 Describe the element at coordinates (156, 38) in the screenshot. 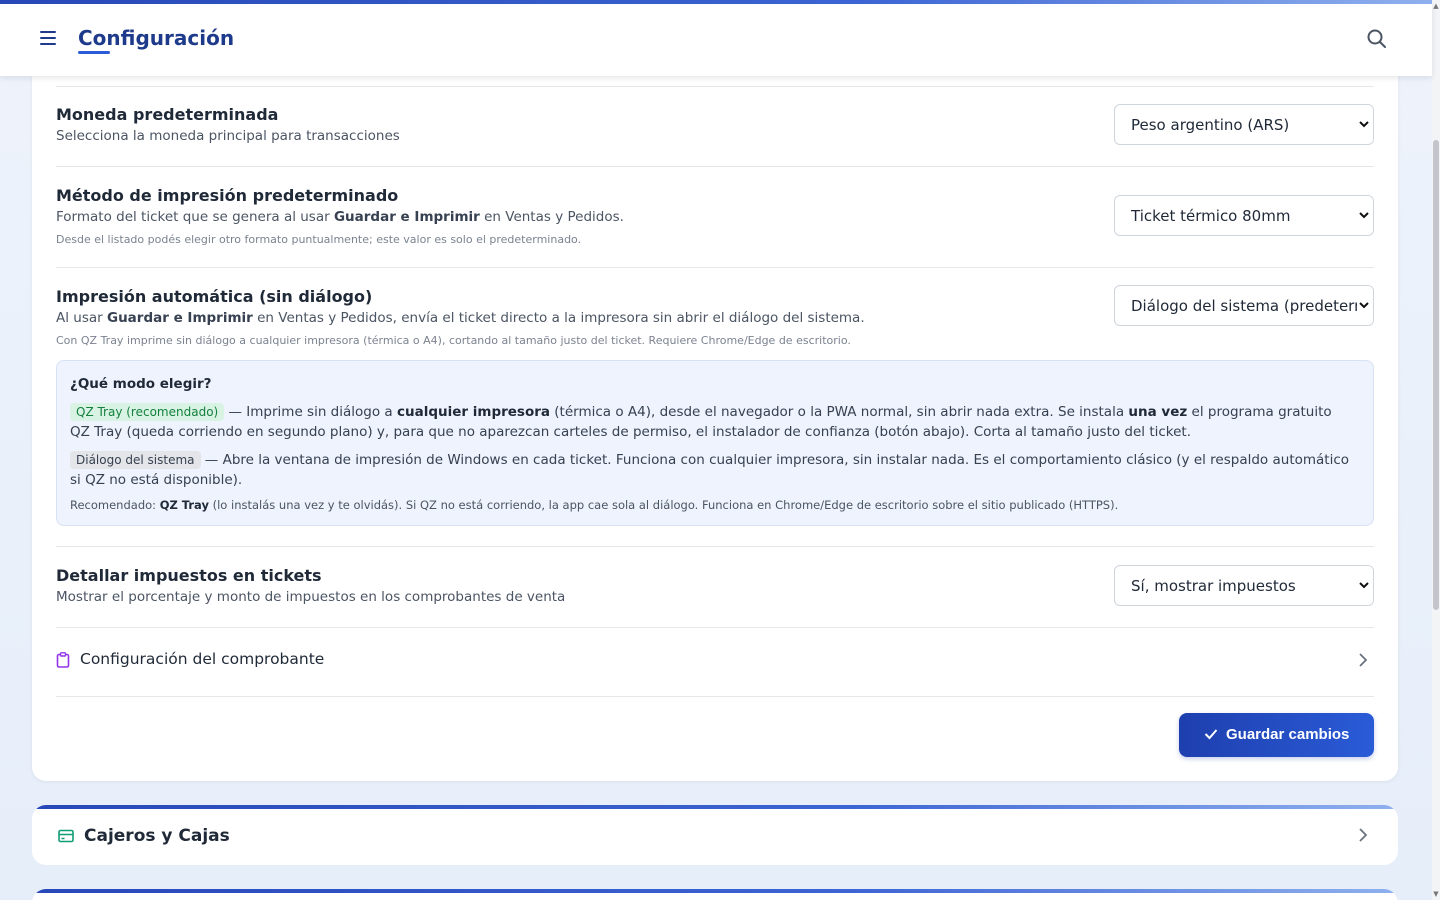

I see `page-title: Configuración` at that location.